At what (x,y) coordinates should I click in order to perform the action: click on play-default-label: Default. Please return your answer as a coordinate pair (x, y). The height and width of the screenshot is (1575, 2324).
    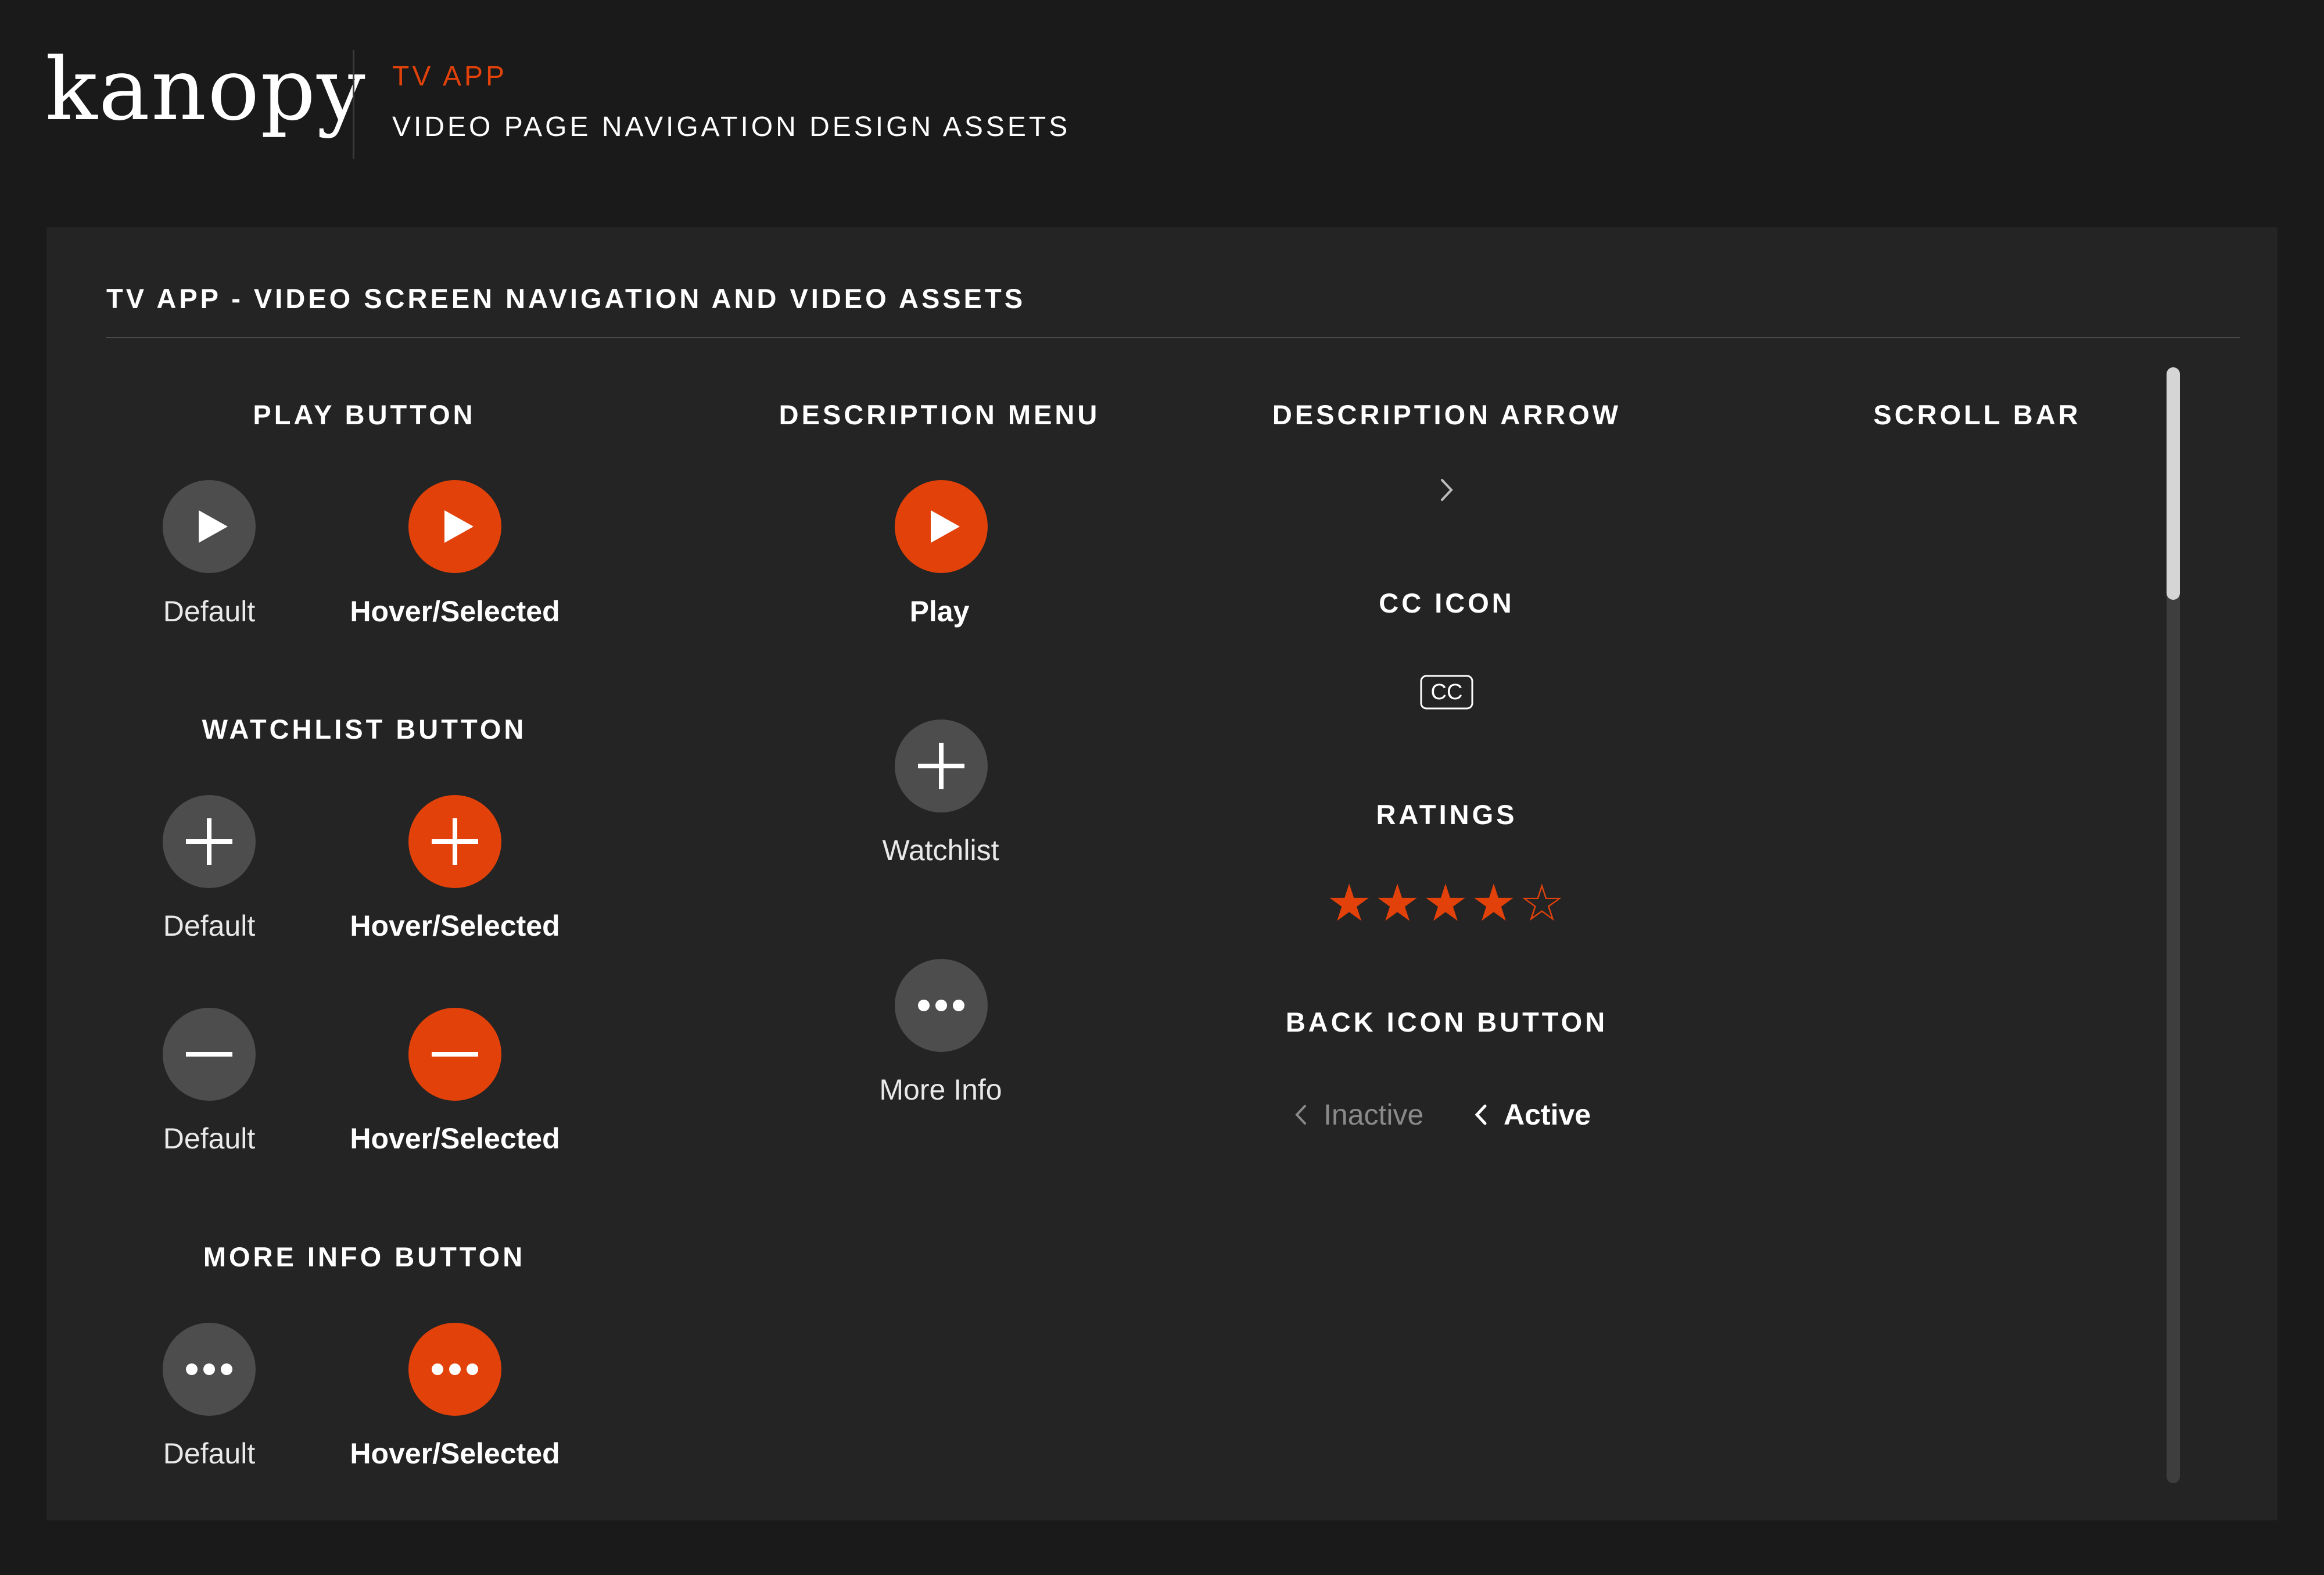
    Looking at the image, I should click on (209, 611).